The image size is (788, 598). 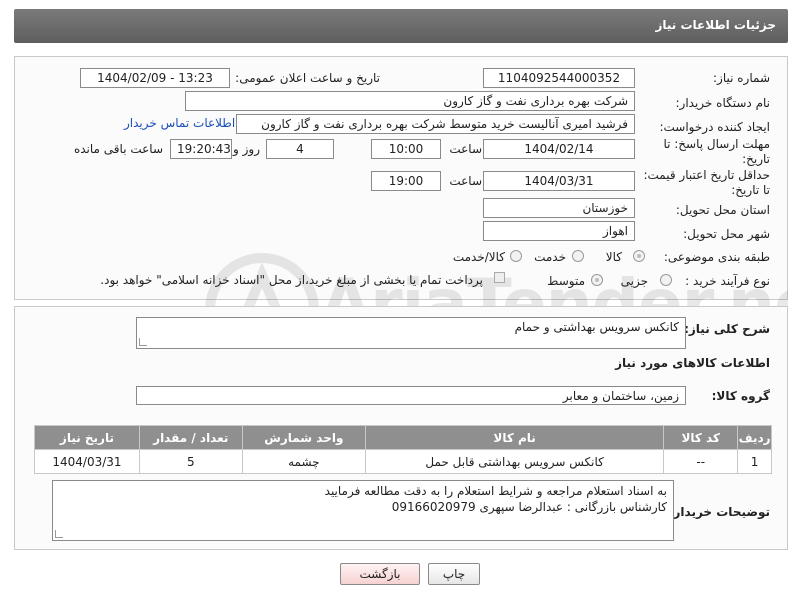 I want to click on goods-info-title: اطلاعات کالاهای مورد نیاز, so click(x=692, y=363).